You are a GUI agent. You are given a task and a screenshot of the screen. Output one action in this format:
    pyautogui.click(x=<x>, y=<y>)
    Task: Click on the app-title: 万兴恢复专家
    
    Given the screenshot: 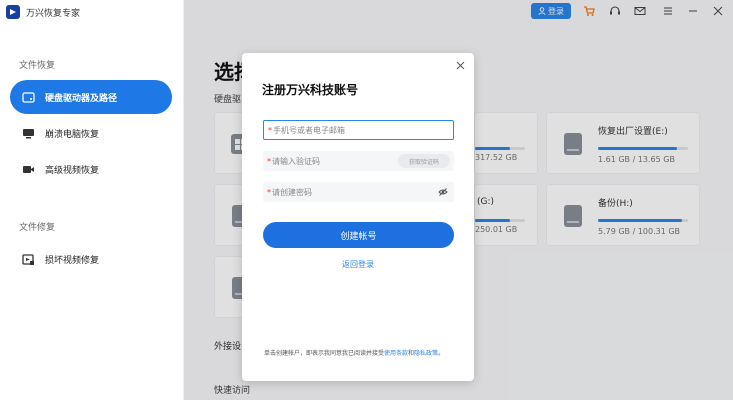 What is the action you would take?
    pyautogui.click(x=43, y=12)
    